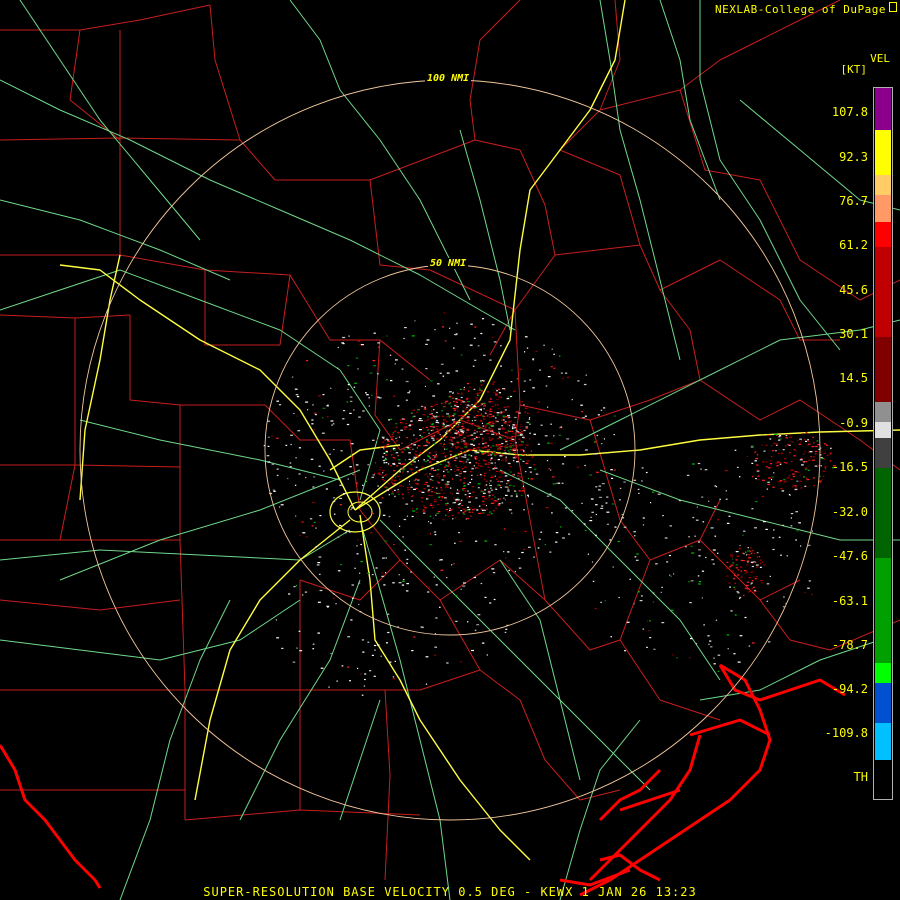 Image resolution: width=900 pixels, height=900 pixels. I want to click on color-scale-segment, so click(883, 453).